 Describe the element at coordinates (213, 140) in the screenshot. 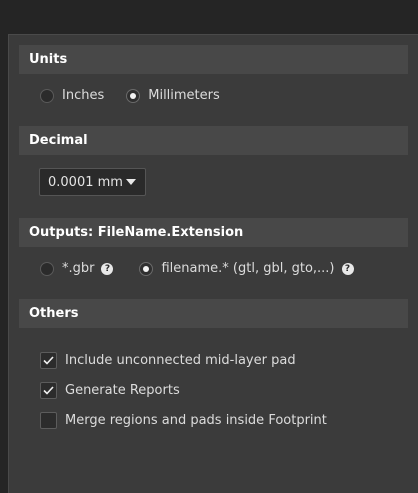

I see `decimal-header: Decimal` at that location.